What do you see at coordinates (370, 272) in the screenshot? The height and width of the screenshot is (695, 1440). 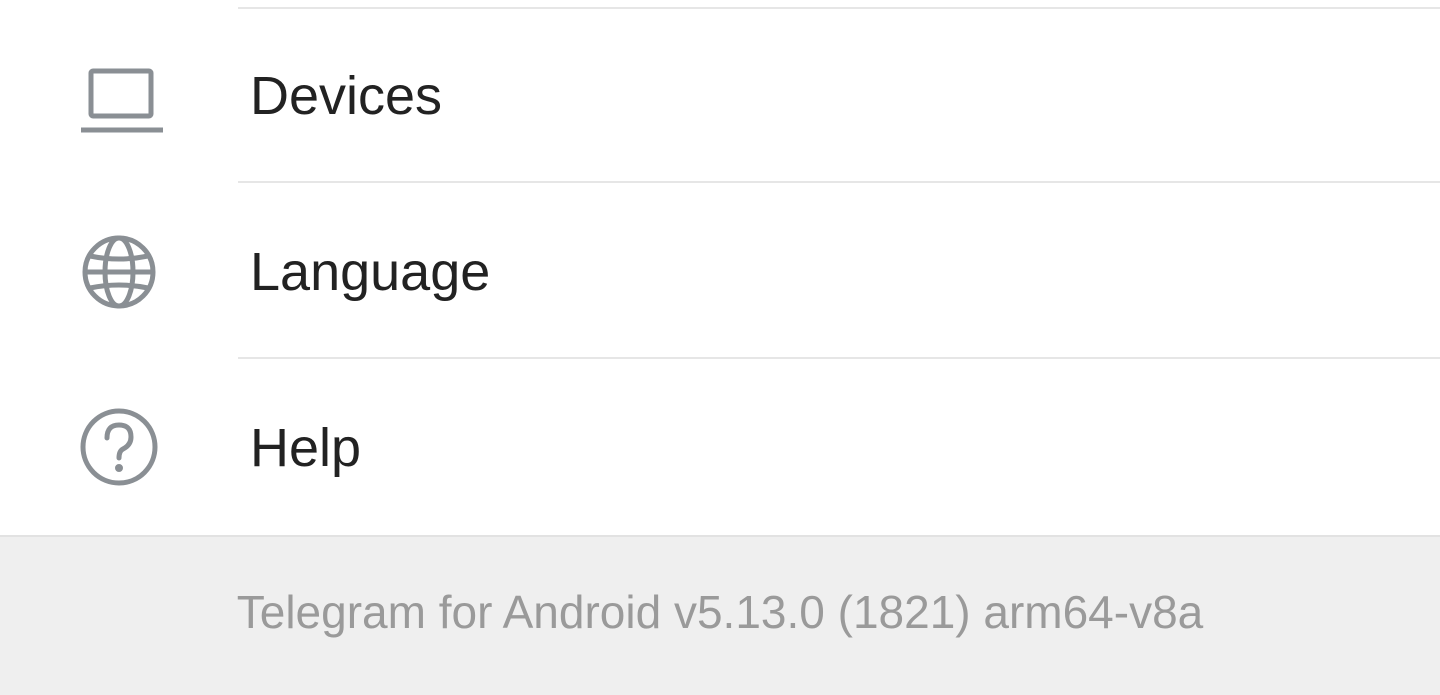 I see `menu-item-label: Language` at bounding box center [370, 272].